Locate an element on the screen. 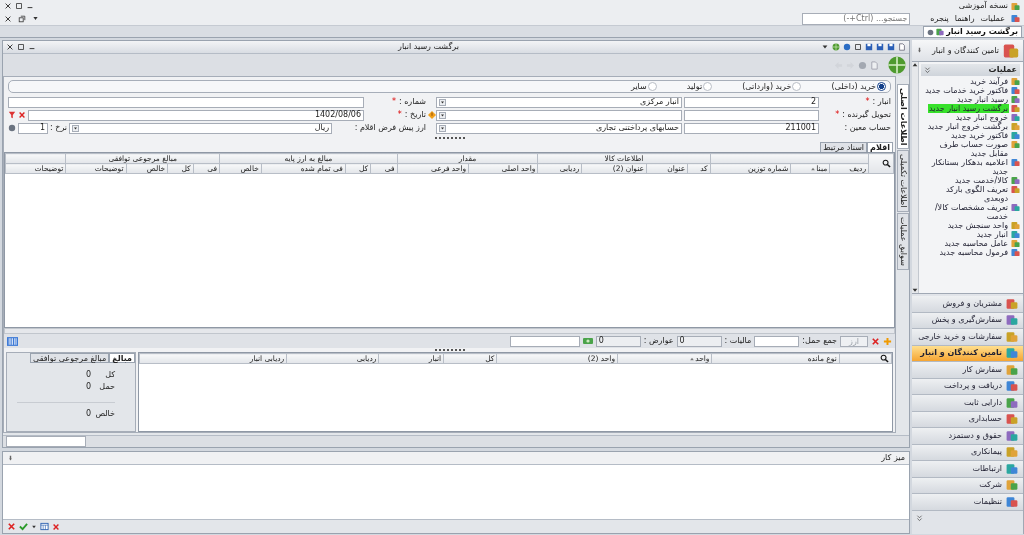 This screenshot has height=535, width=1024. module-button: ارتباطات is located at coordinates (967, 469).